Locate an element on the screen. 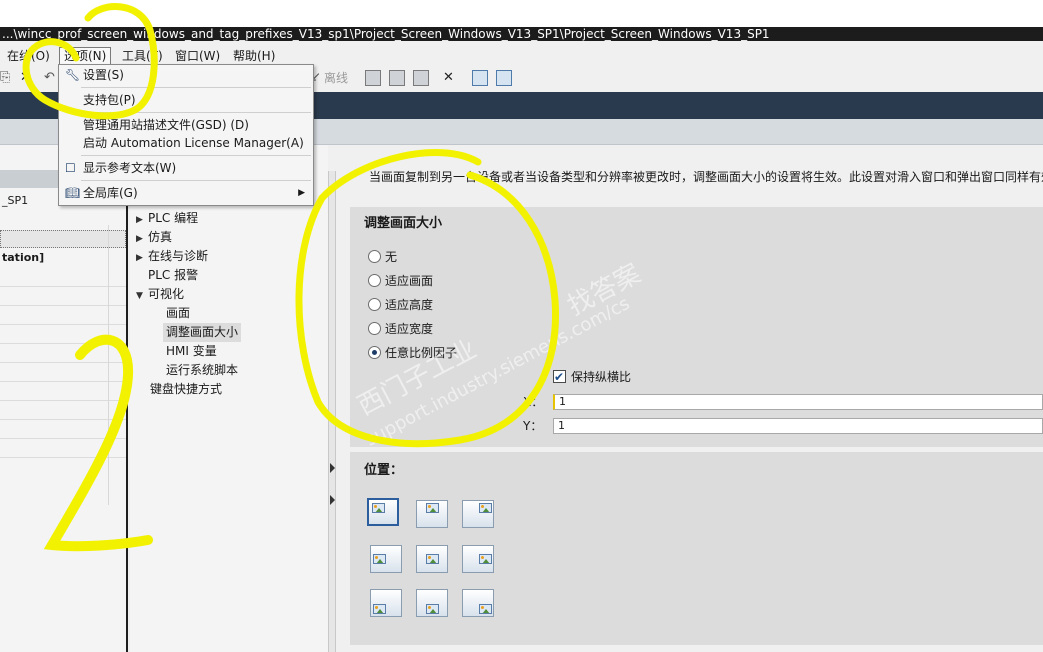 The height and width of the screenshot is (652, 1043). tree-item-screens: 画面 is located at coordinates (178, 313).